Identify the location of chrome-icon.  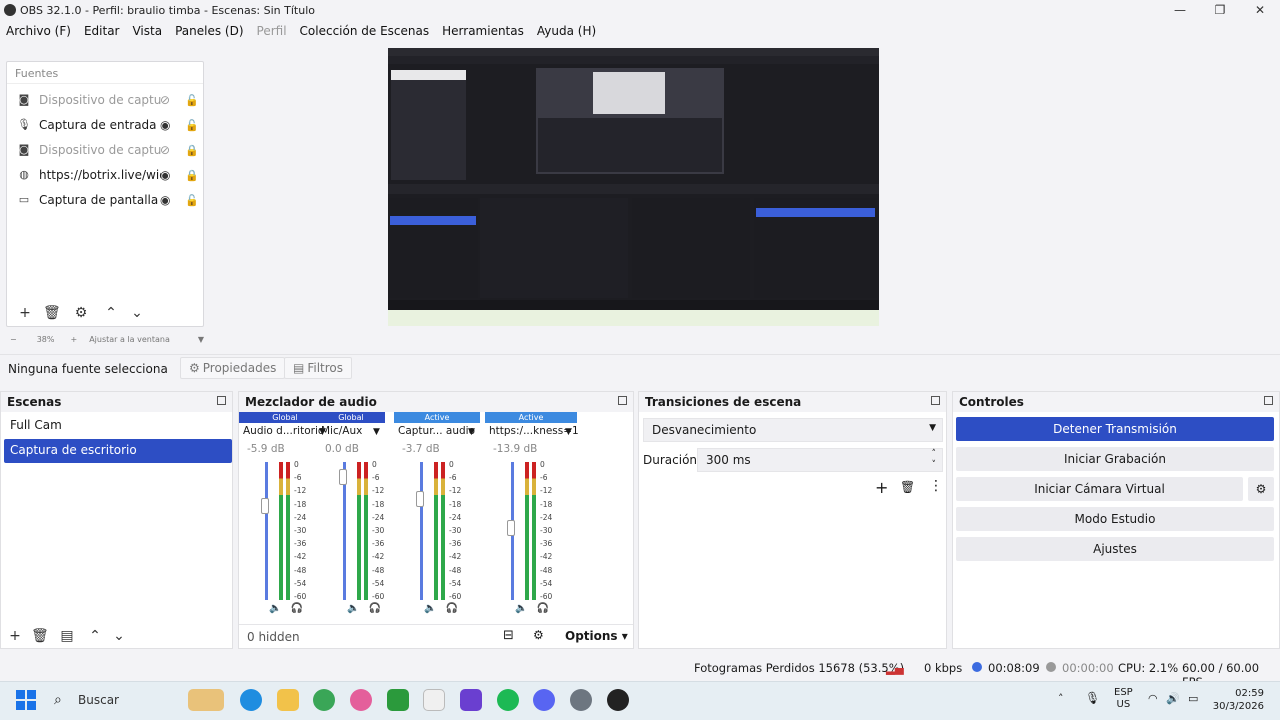
(324, 700).